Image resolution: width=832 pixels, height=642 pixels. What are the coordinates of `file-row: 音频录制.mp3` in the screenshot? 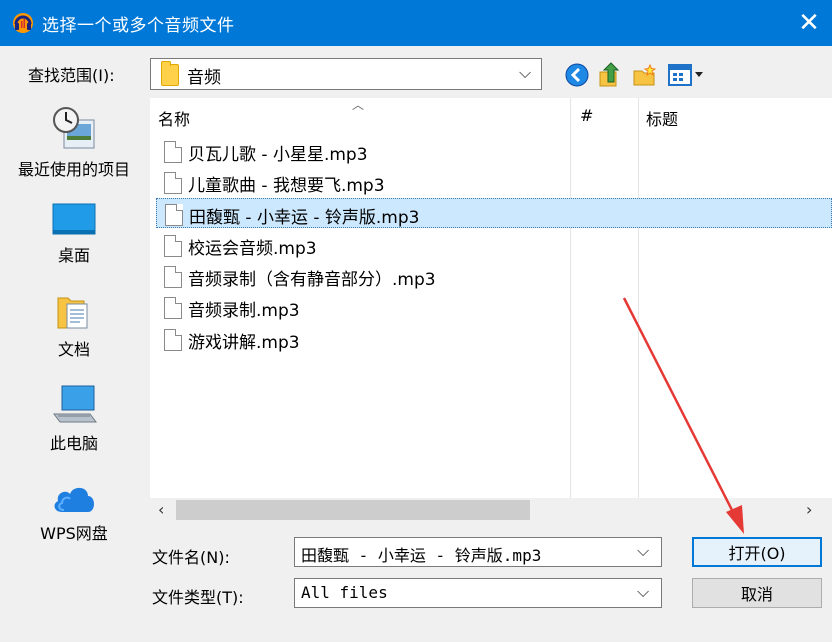 It's located at (494, 307).